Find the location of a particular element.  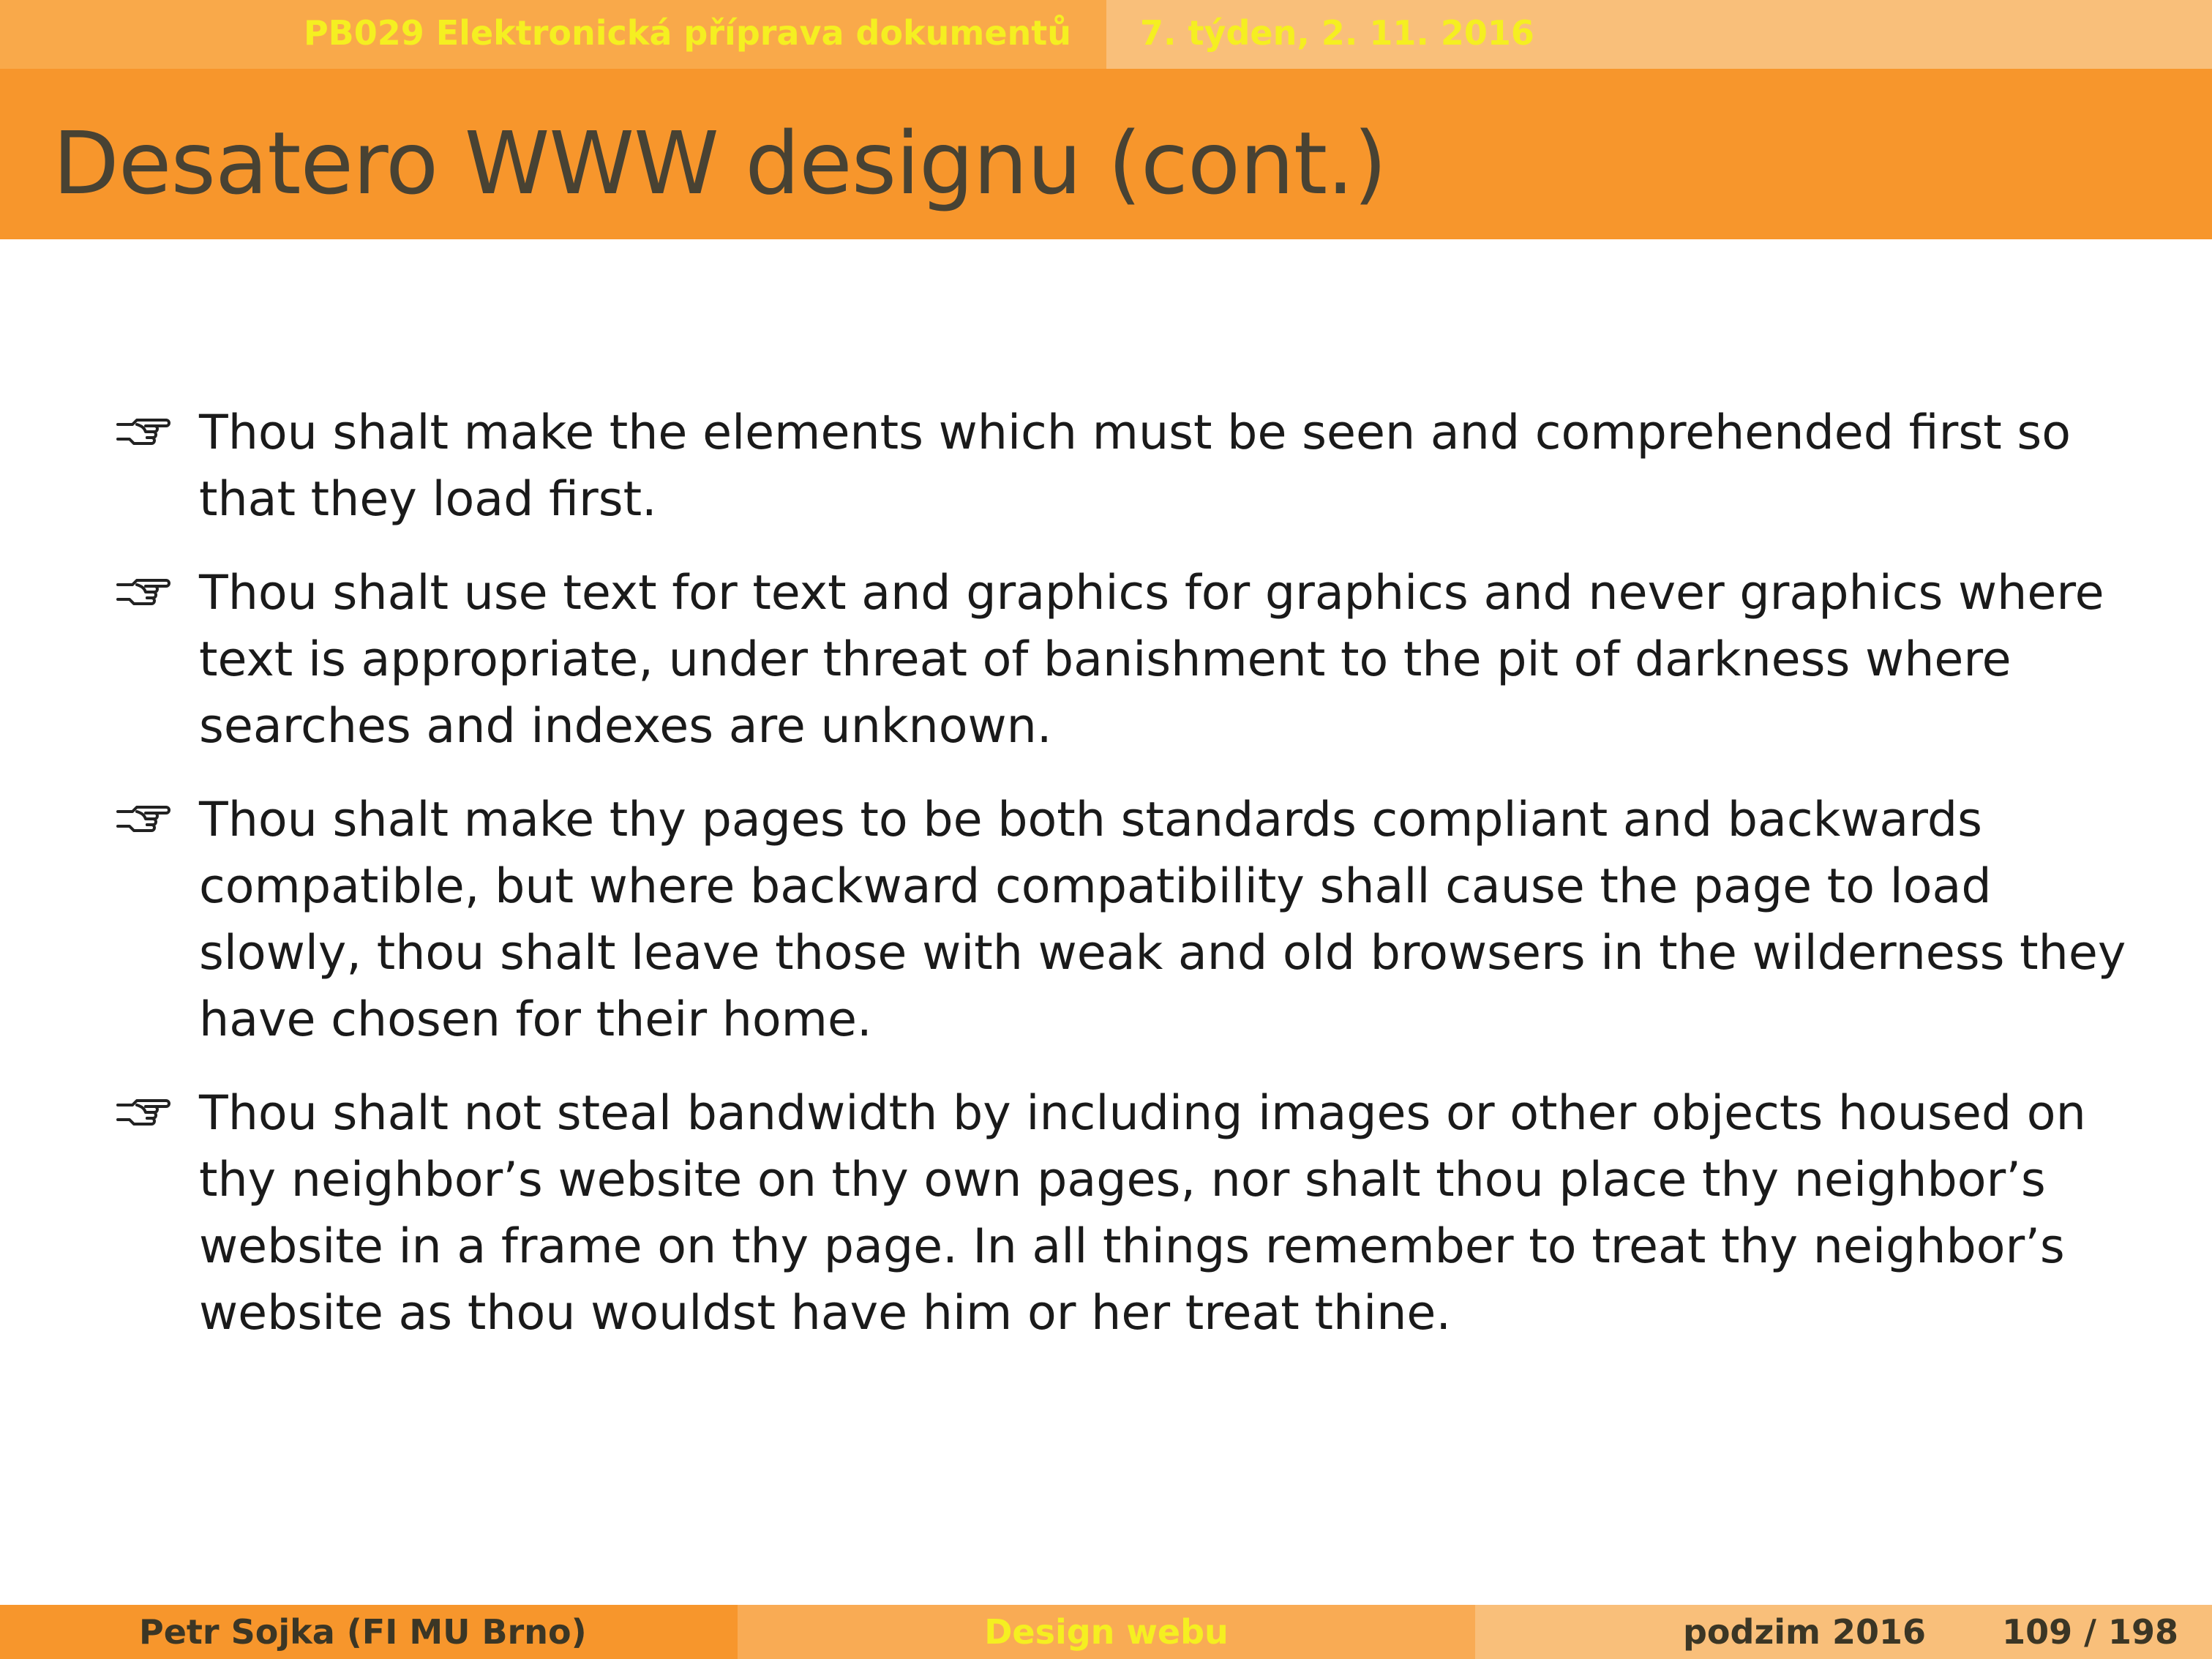

course-link: PB029 Elektronická příprava dokumentů is located at coordinates (687, 34).